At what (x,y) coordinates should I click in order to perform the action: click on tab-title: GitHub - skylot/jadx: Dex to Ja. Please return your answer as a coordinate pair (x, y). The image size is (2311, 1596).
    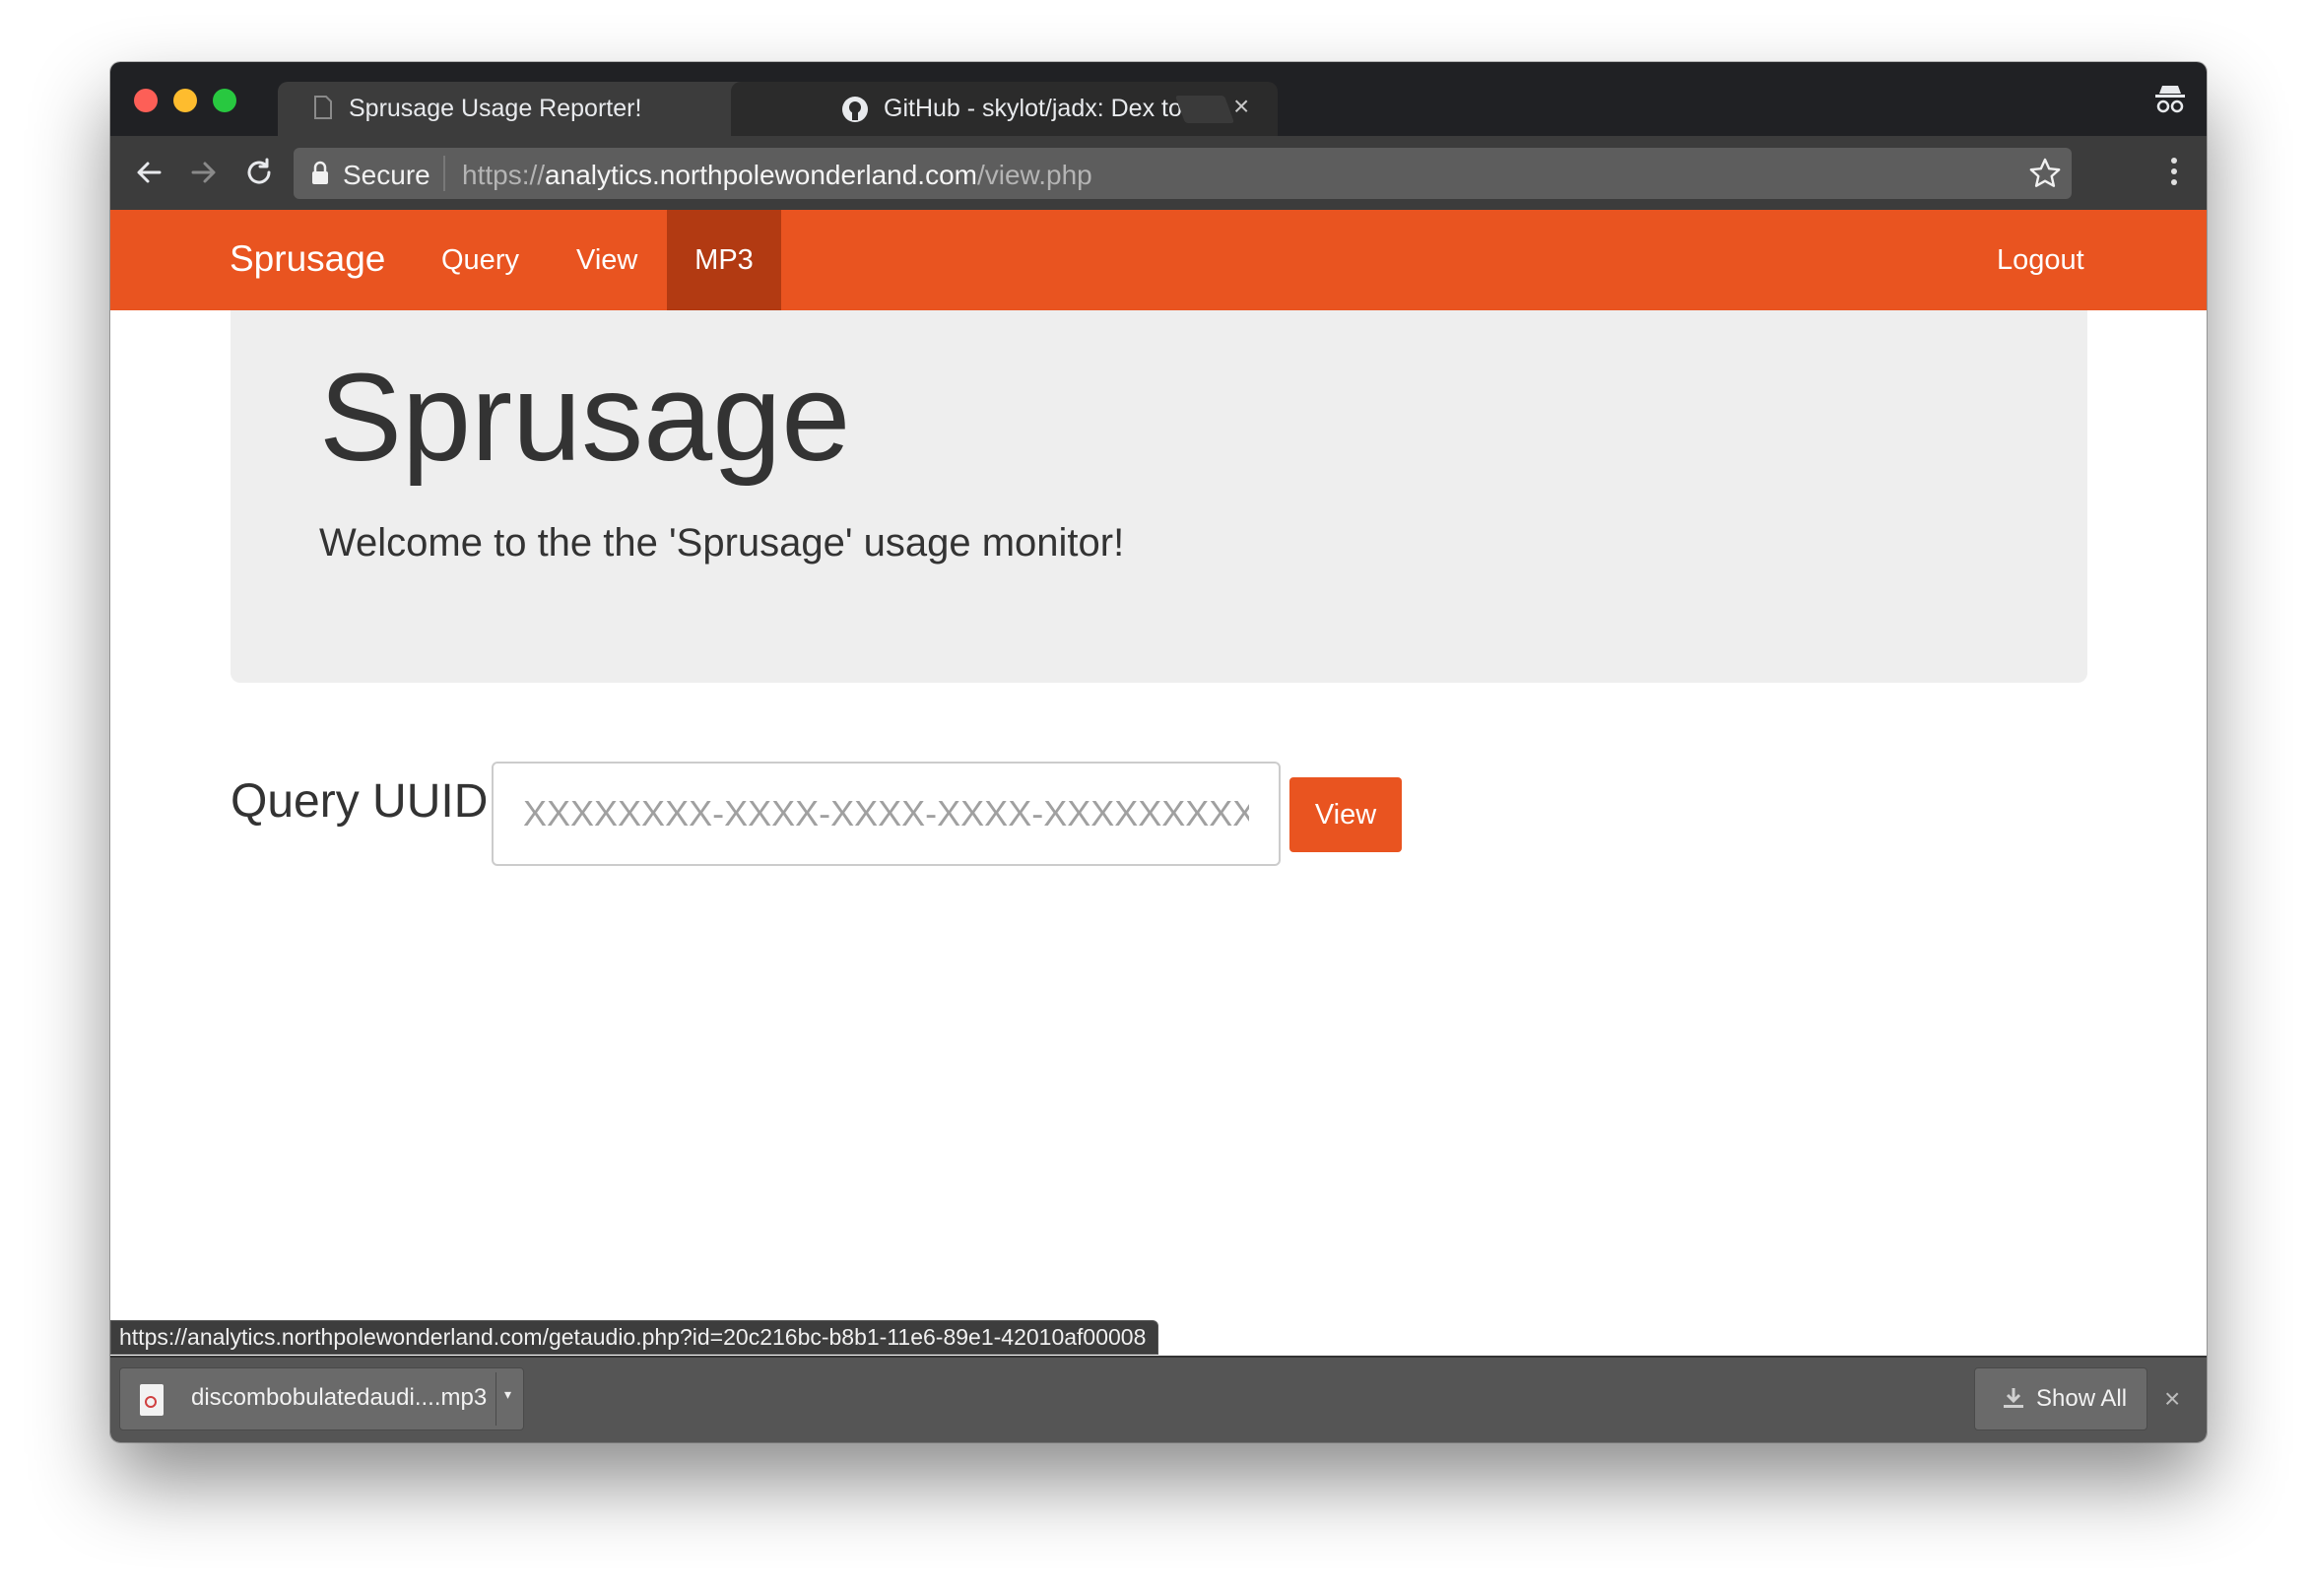
    Looking at the image, I should click on (1050, 109).